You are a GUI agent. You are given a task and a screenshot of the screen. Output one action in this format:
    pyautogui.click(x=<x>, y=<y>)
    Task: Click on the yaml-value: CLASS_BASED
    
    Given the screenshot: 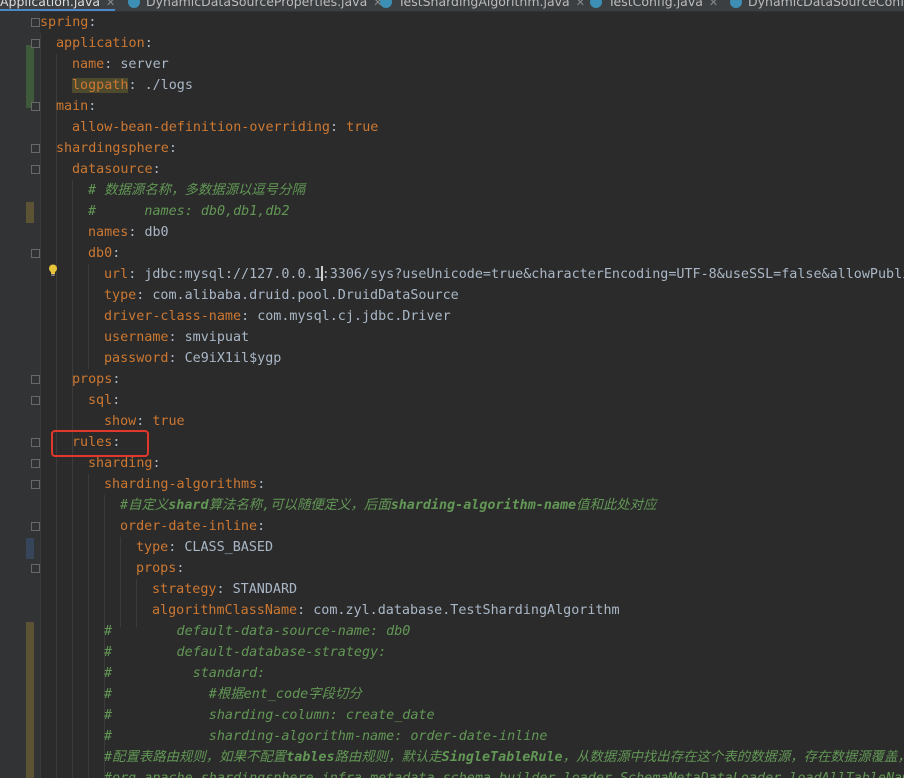 What is the action you would take?
    pyautogui.click(x=229, y=547)
    